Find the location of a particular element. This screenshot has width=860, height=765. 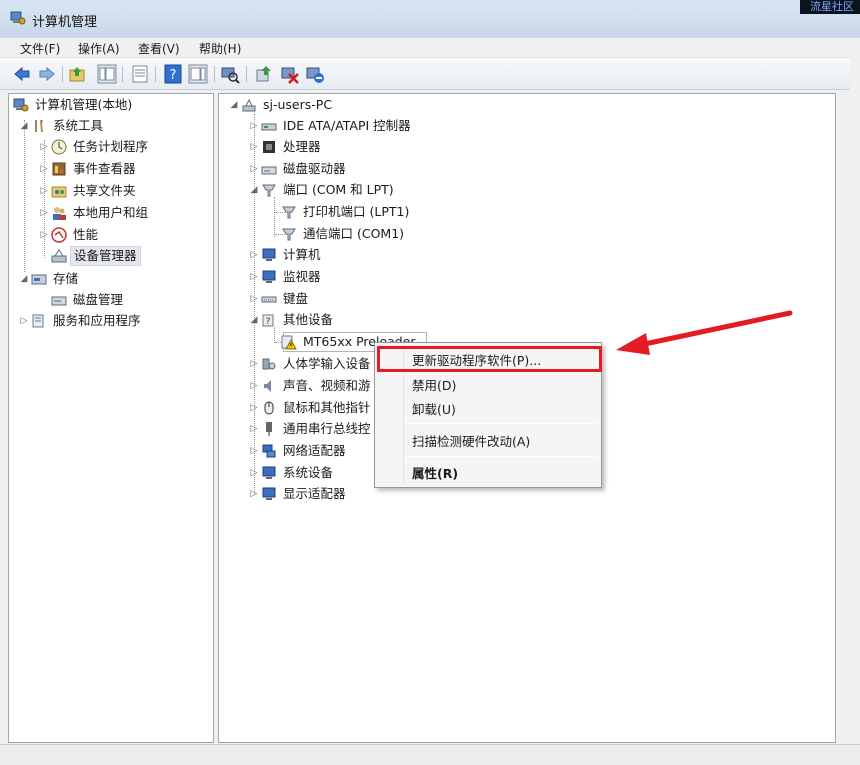

scan-hardware-icon is located at coordinates (230, 74).